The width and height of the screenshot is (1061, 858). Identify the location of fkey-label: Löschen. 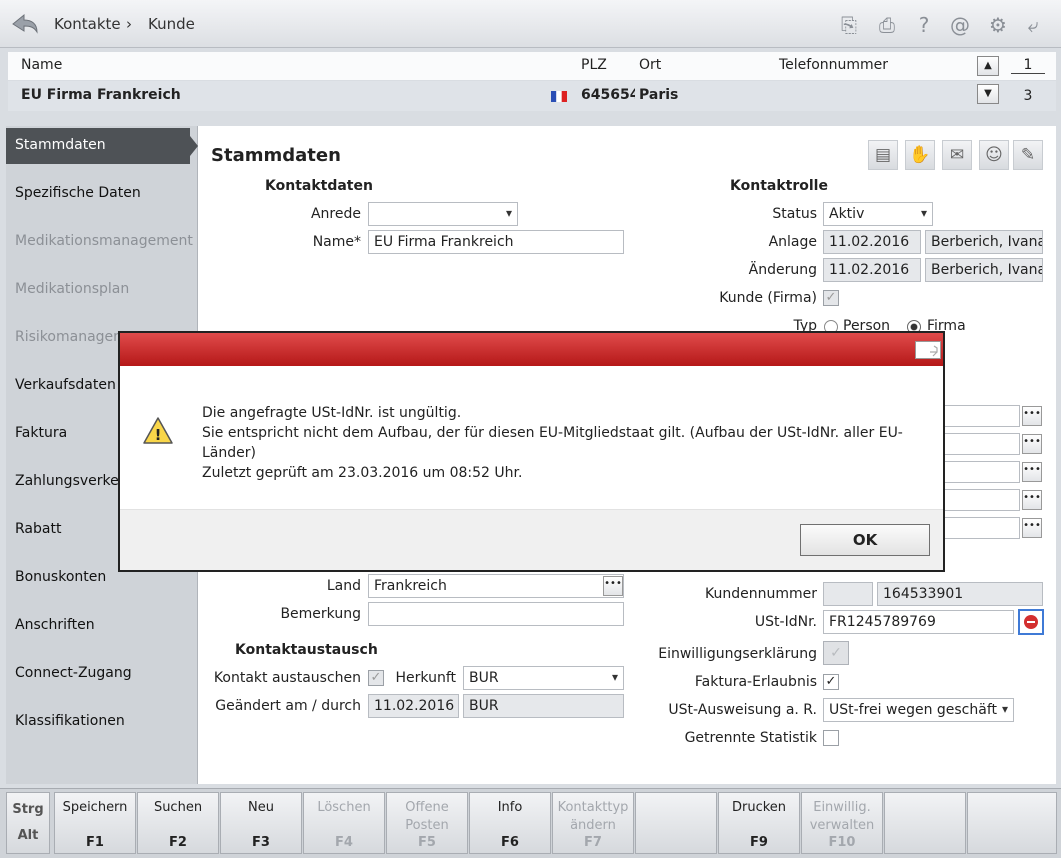
(344, 807).